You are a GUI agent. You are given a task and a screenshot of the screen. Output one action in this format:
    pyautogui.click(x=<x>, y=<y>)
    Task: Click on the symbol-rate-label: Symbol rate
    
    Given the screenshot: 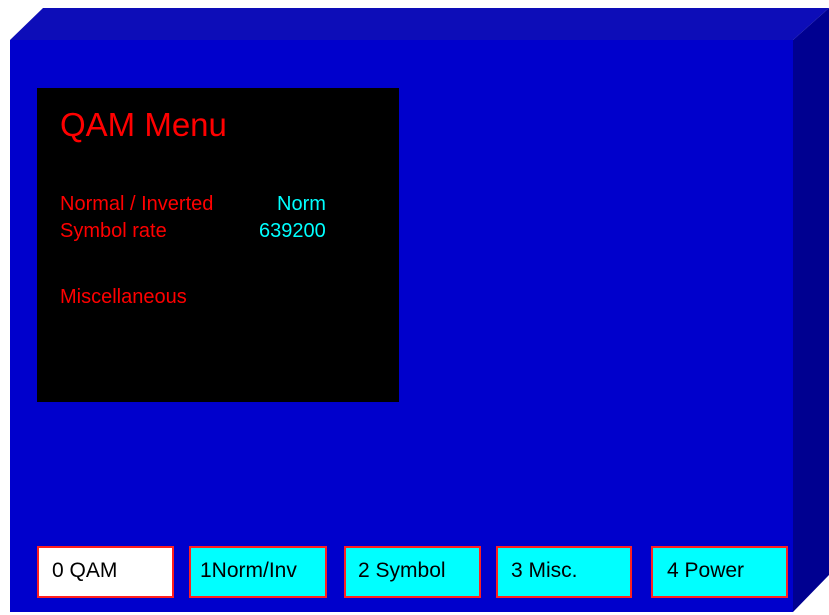 What is the action you would take?
    pyautogui.click(x=113, y=231)
    